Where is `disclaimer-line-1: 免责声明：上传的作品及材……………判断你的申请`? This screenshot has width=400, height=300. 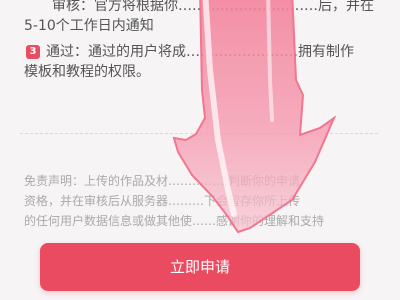 disclaimer-line-1: 免责声明：上传的作品及材……………判断你的申请 is located at coordinates (162, 181).